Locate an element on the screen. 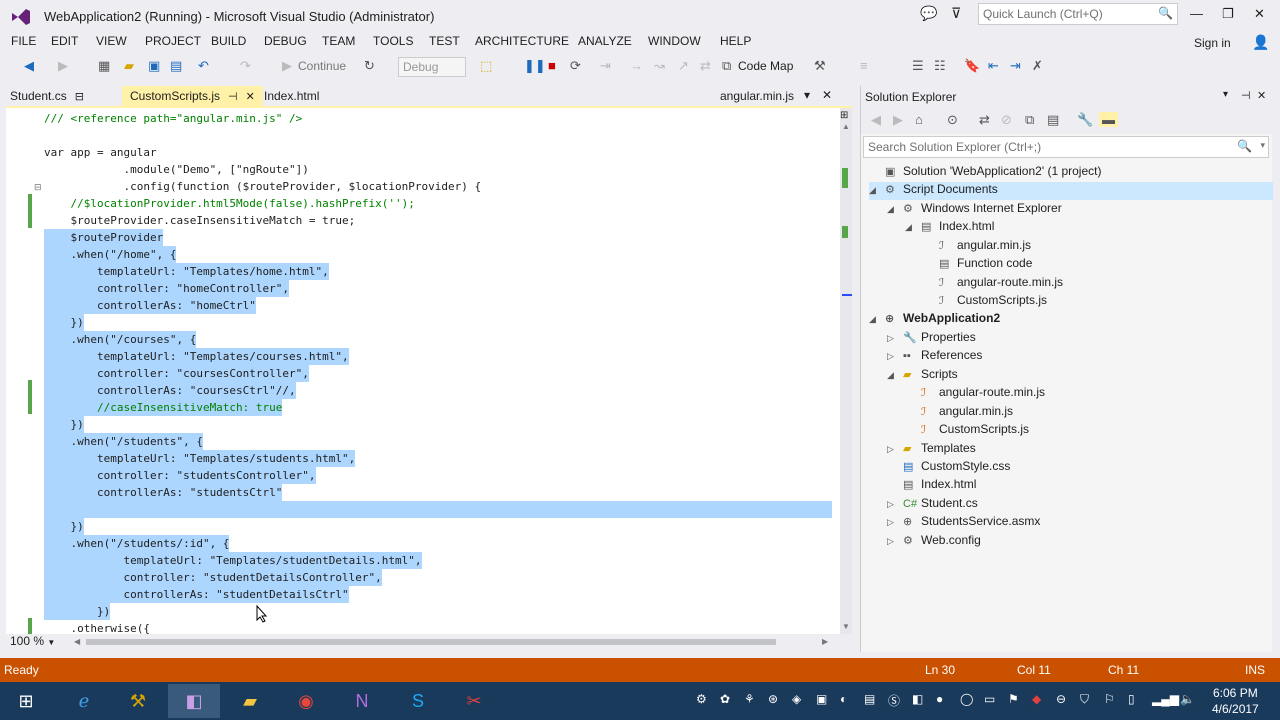 This screenshot has width=1280, height=720. menu-architecture: ARCHITECTURE is located at coordinates (522, 41).